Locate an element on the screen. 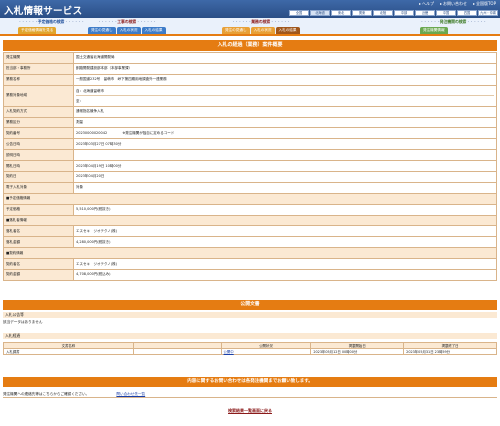 Image resolution: width=500 pixels, height=426 pixels. back-link: 検索結果一覧画面に戻る is located at coordinates (250, 410).